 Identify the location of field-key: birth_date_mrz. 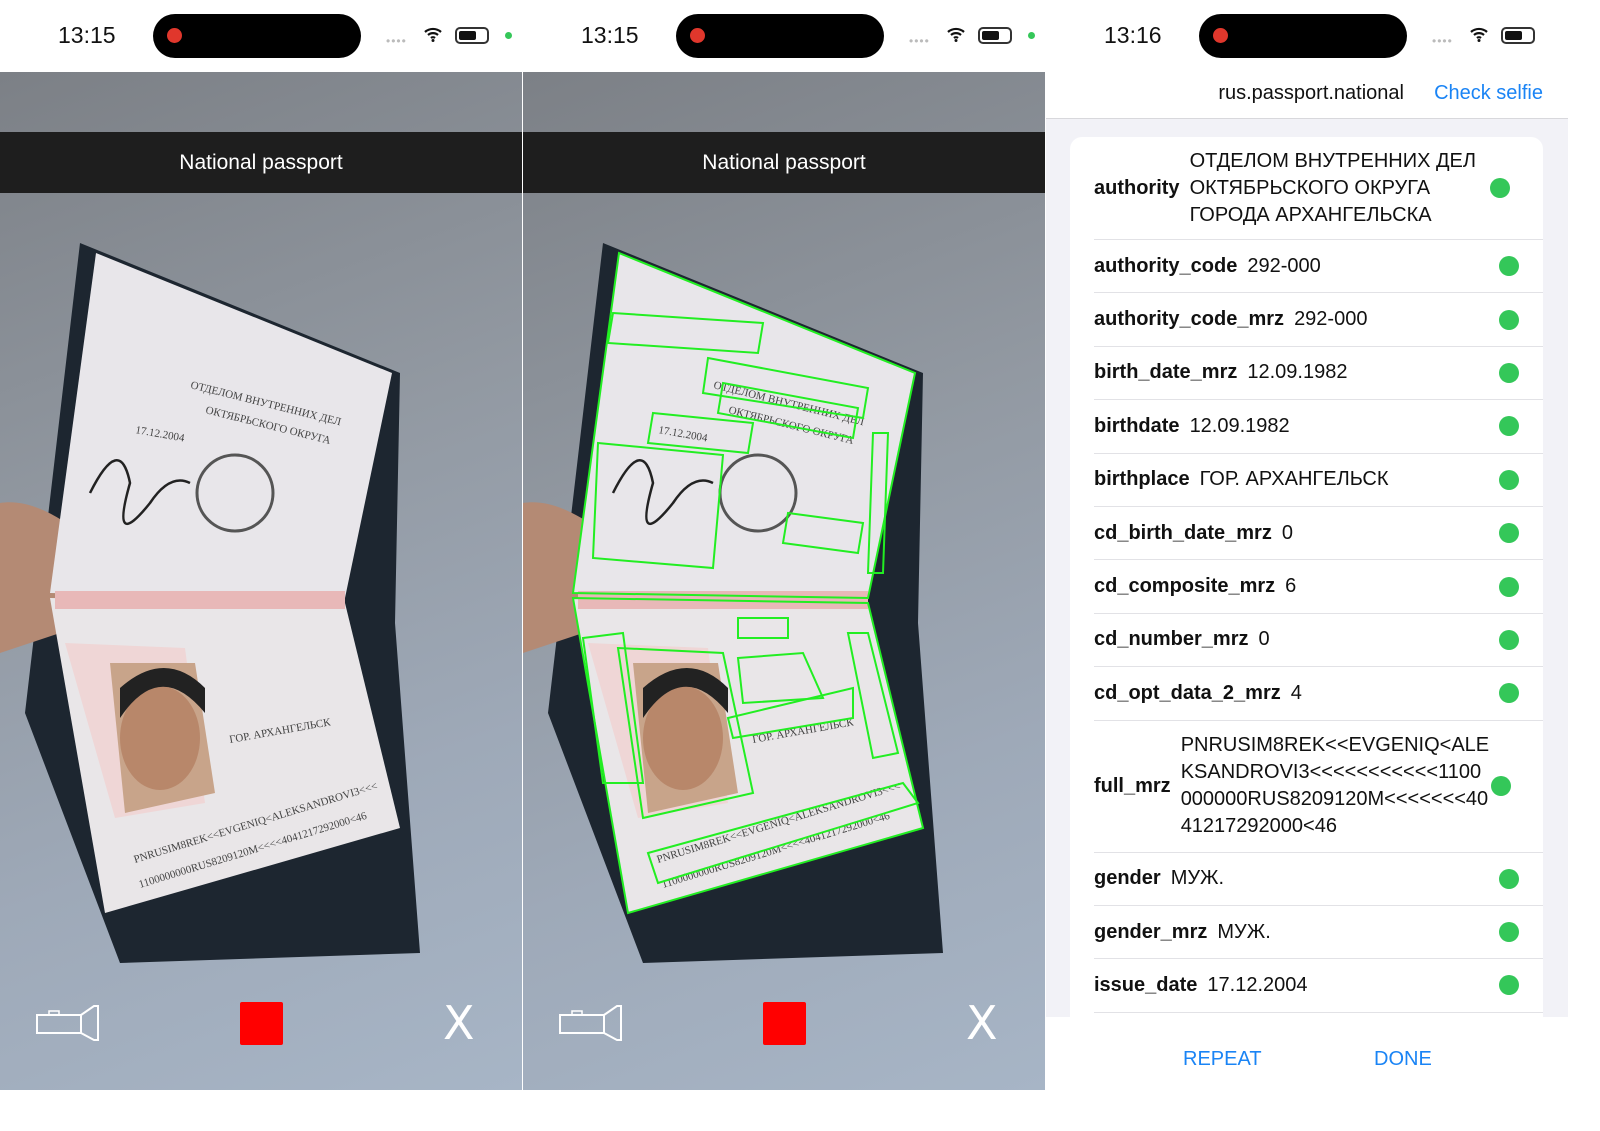
(1166, 372).